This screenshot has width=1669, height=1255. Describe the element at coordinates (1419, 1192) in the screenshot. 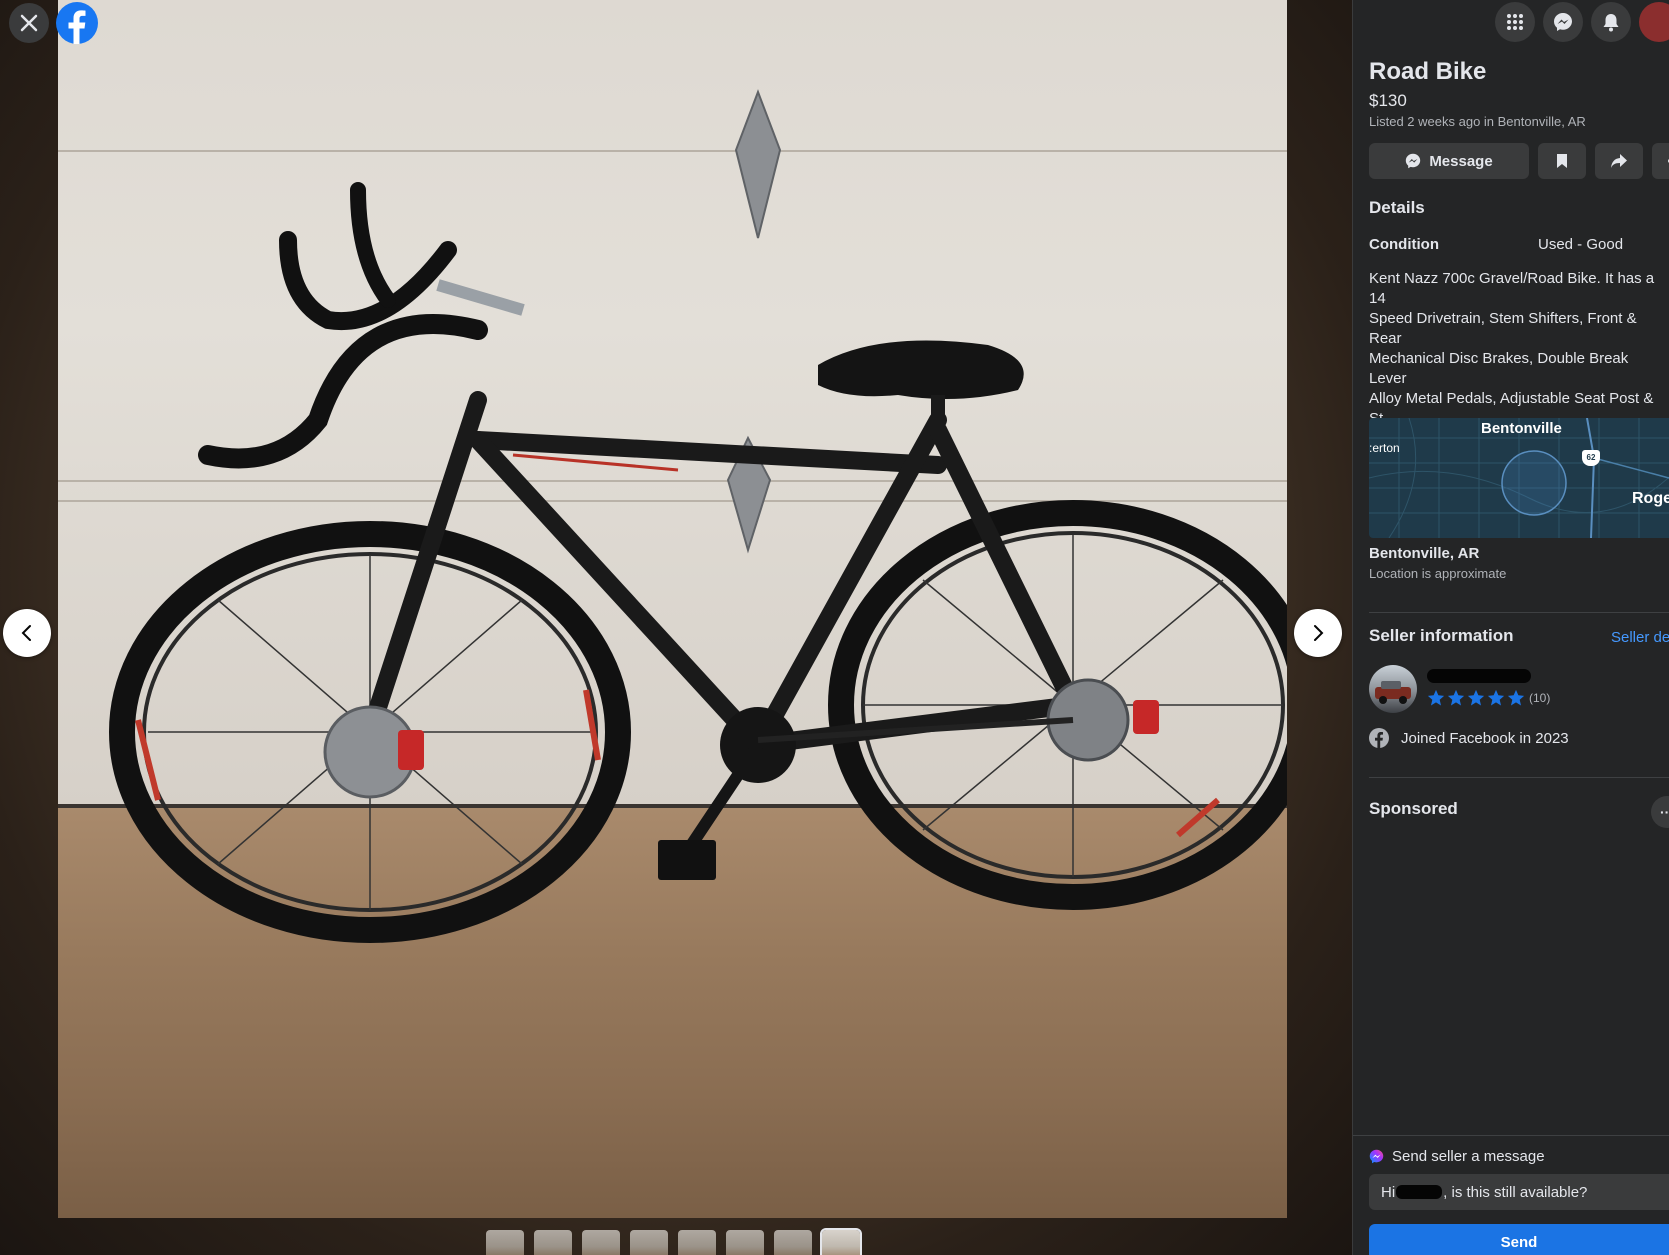

I see `redacted-name` at that location.